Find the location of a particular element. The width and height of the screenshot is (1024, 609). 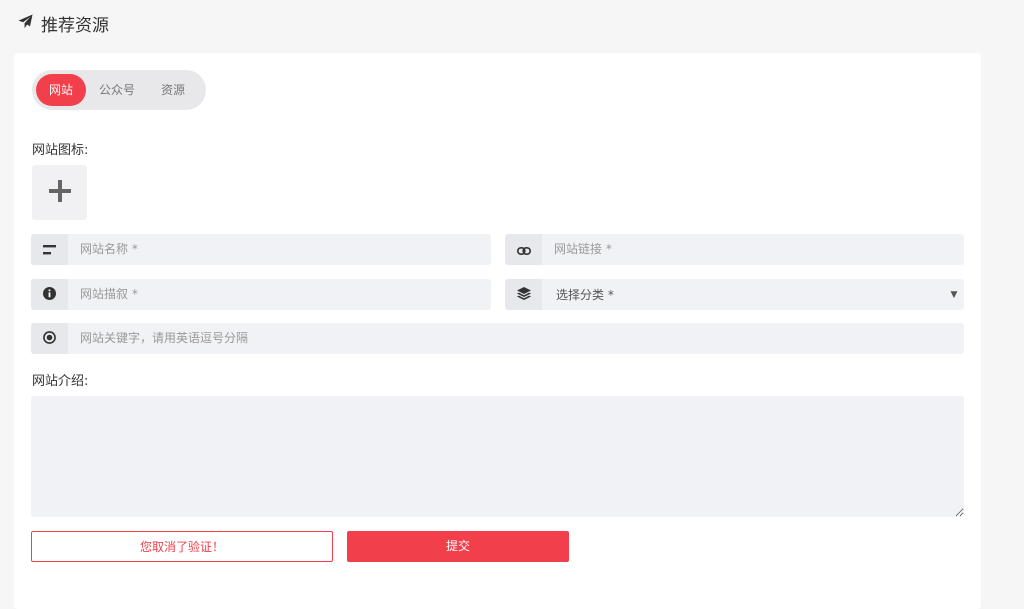

website-description-field is located at coordinates (261, 294).